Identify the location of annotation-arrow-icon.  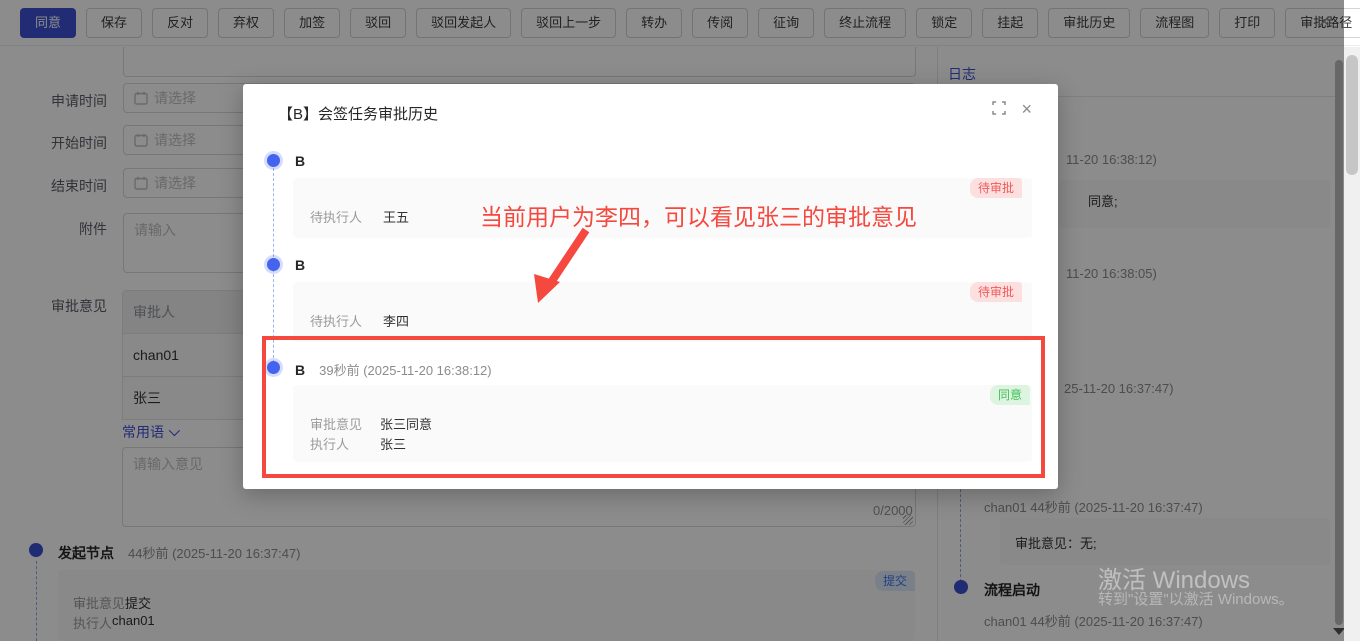
(562, 265).